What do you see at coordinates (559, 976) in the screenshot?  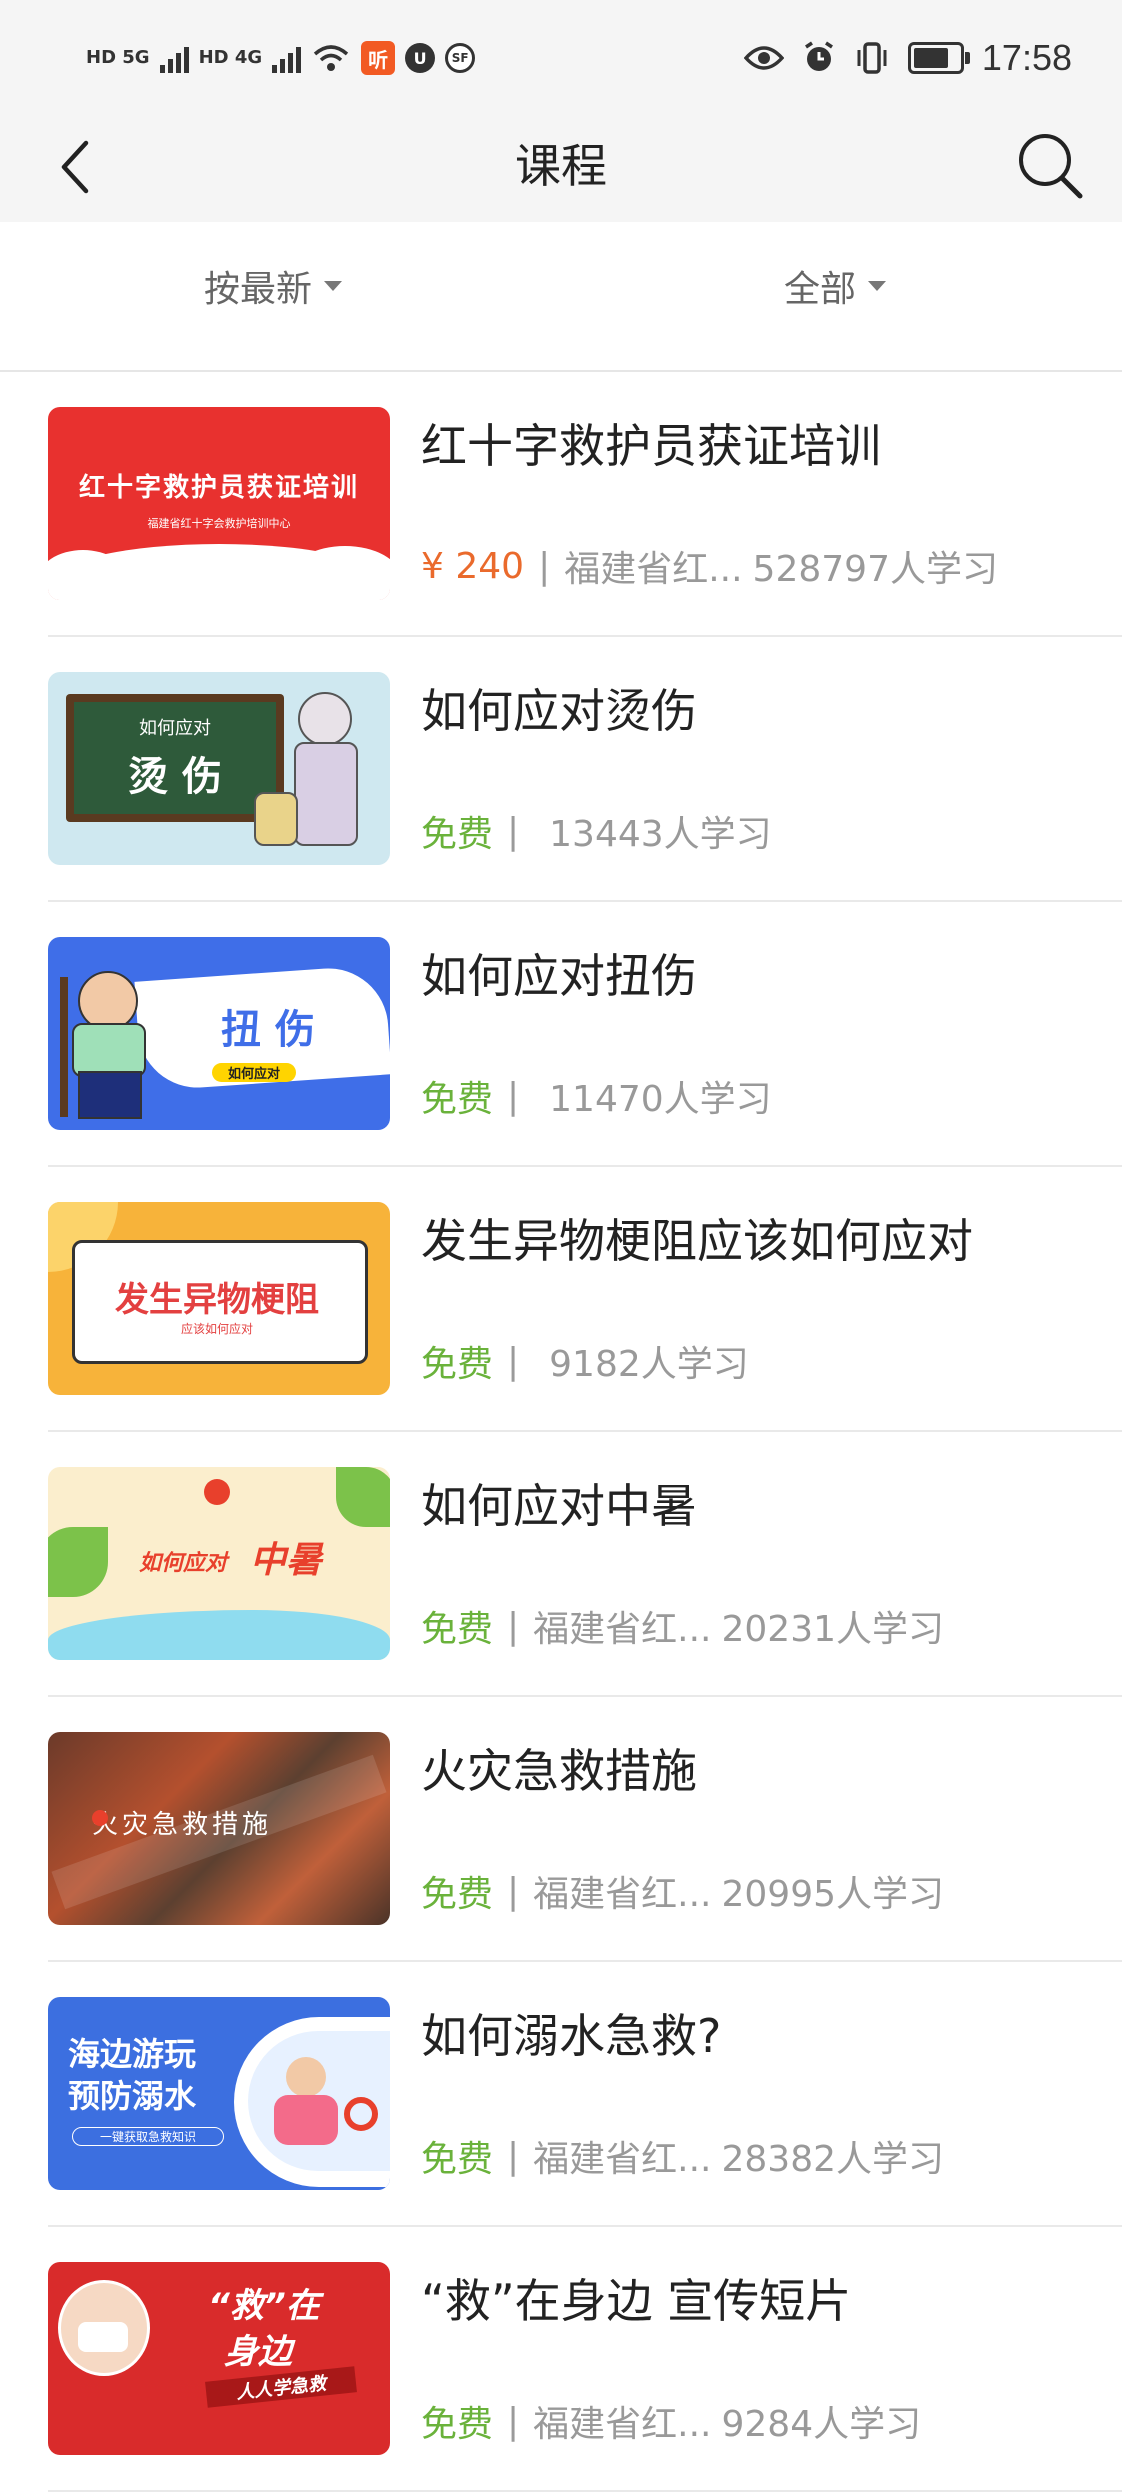 I see `course-title: 如何应对扭伤` at bounding box center [559, 976].